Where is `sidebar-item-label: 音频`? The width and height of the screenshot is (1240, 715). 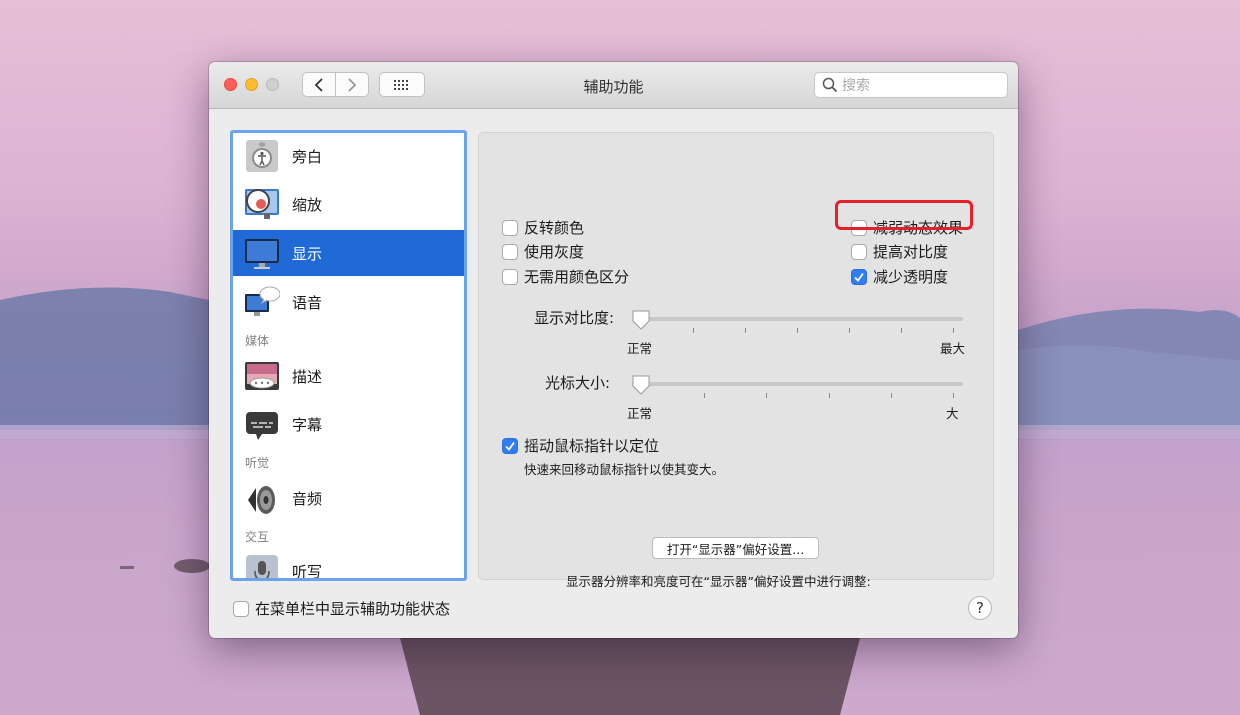
sidebar-item-label: 音频 is located at coordinates (307, 498).